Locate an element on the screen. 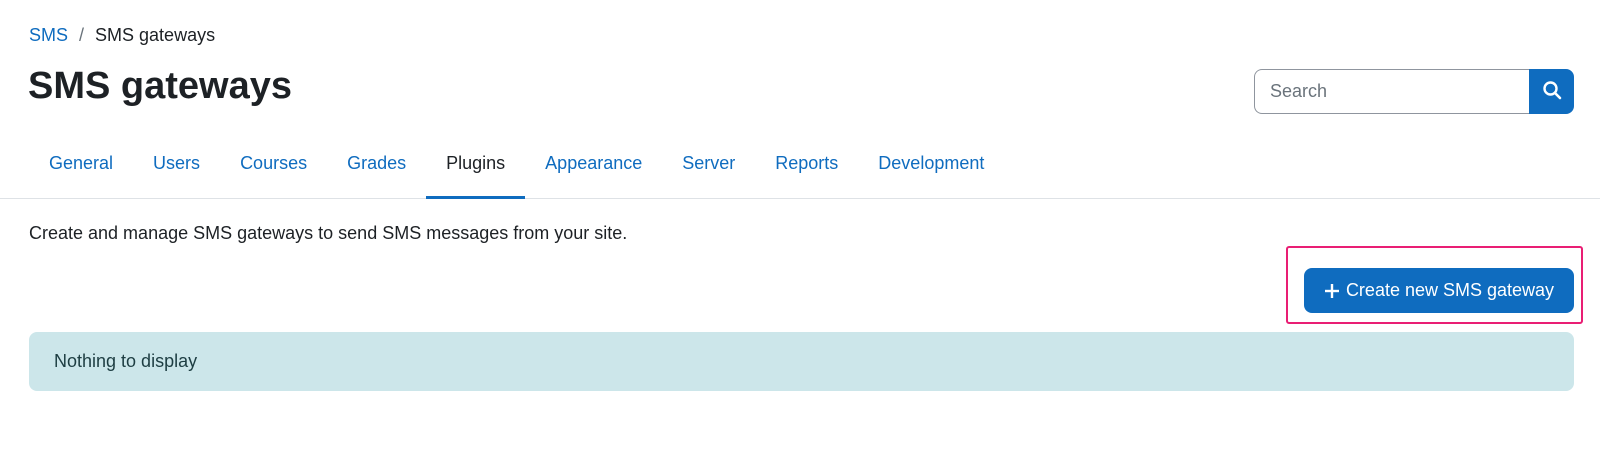 The image size is (1600, 459). tab-users: Users is located at coordinates (176, 163).